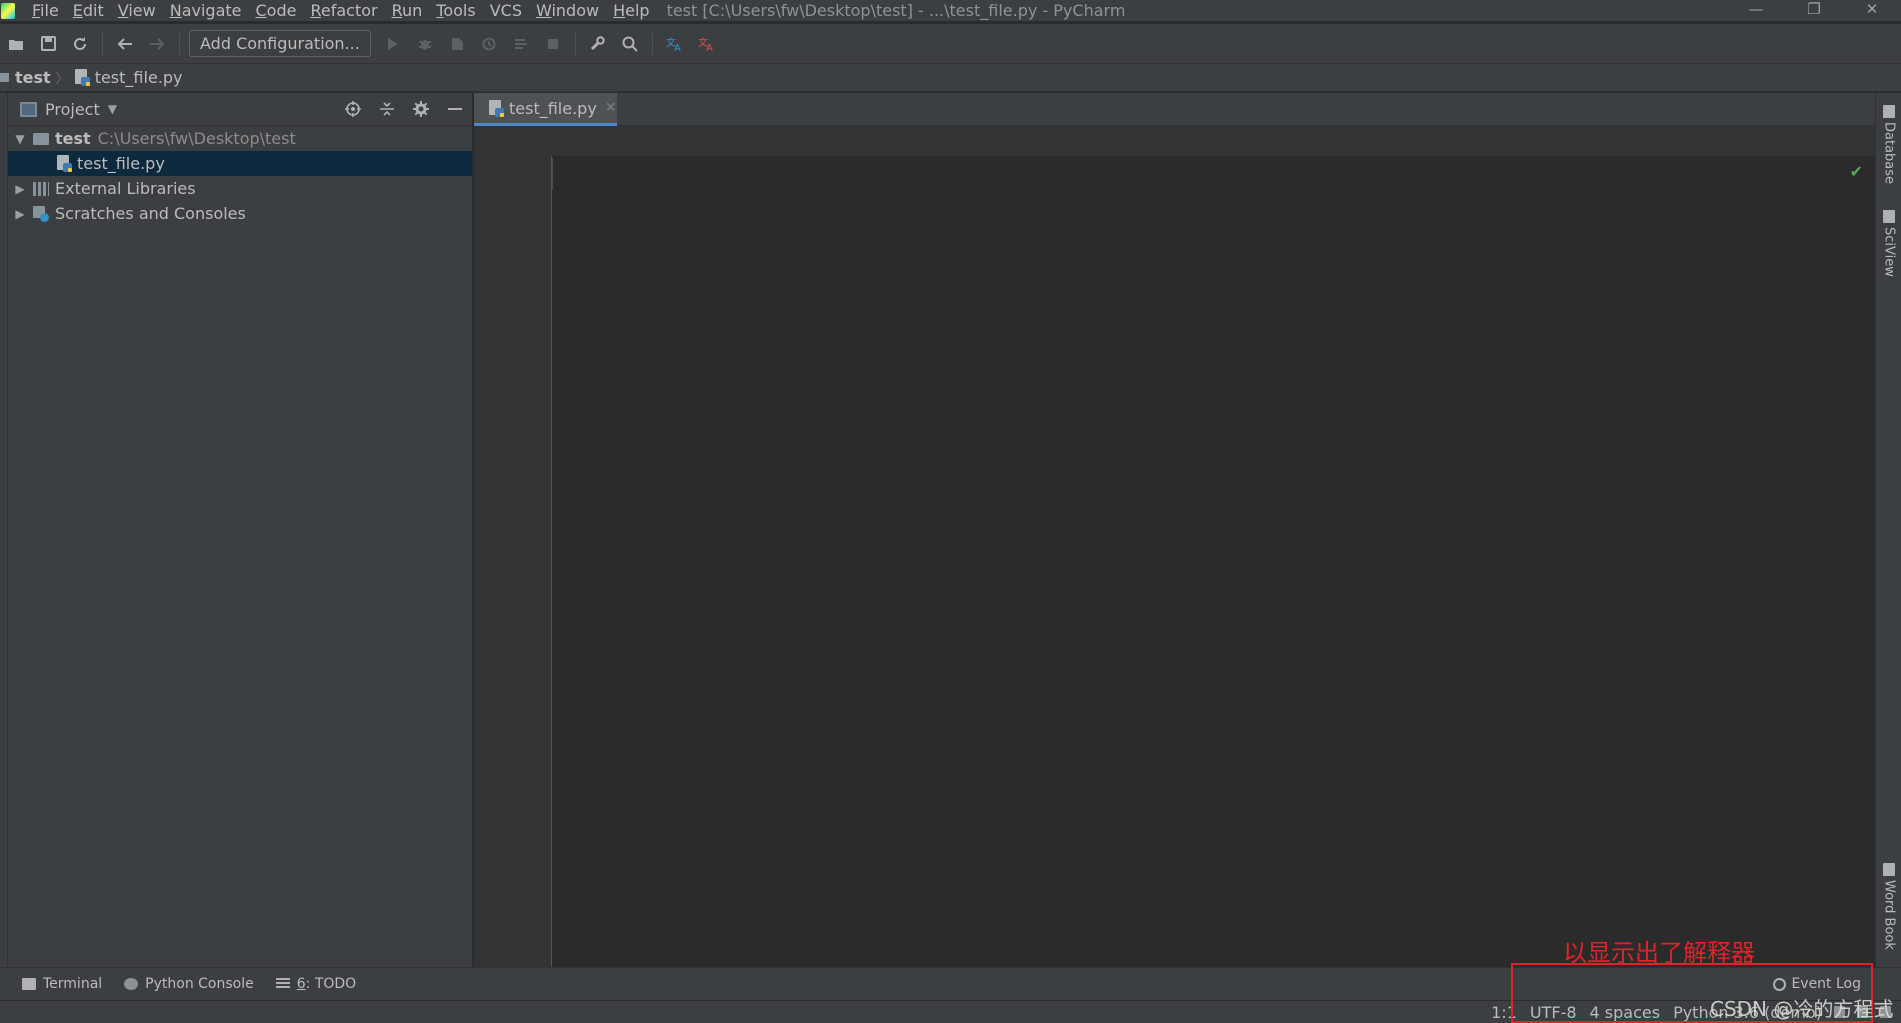 Image resolution: width=1901 pixels, height=1023 pixels. I want to click on project-view-selector: Project, so click(72, 109).